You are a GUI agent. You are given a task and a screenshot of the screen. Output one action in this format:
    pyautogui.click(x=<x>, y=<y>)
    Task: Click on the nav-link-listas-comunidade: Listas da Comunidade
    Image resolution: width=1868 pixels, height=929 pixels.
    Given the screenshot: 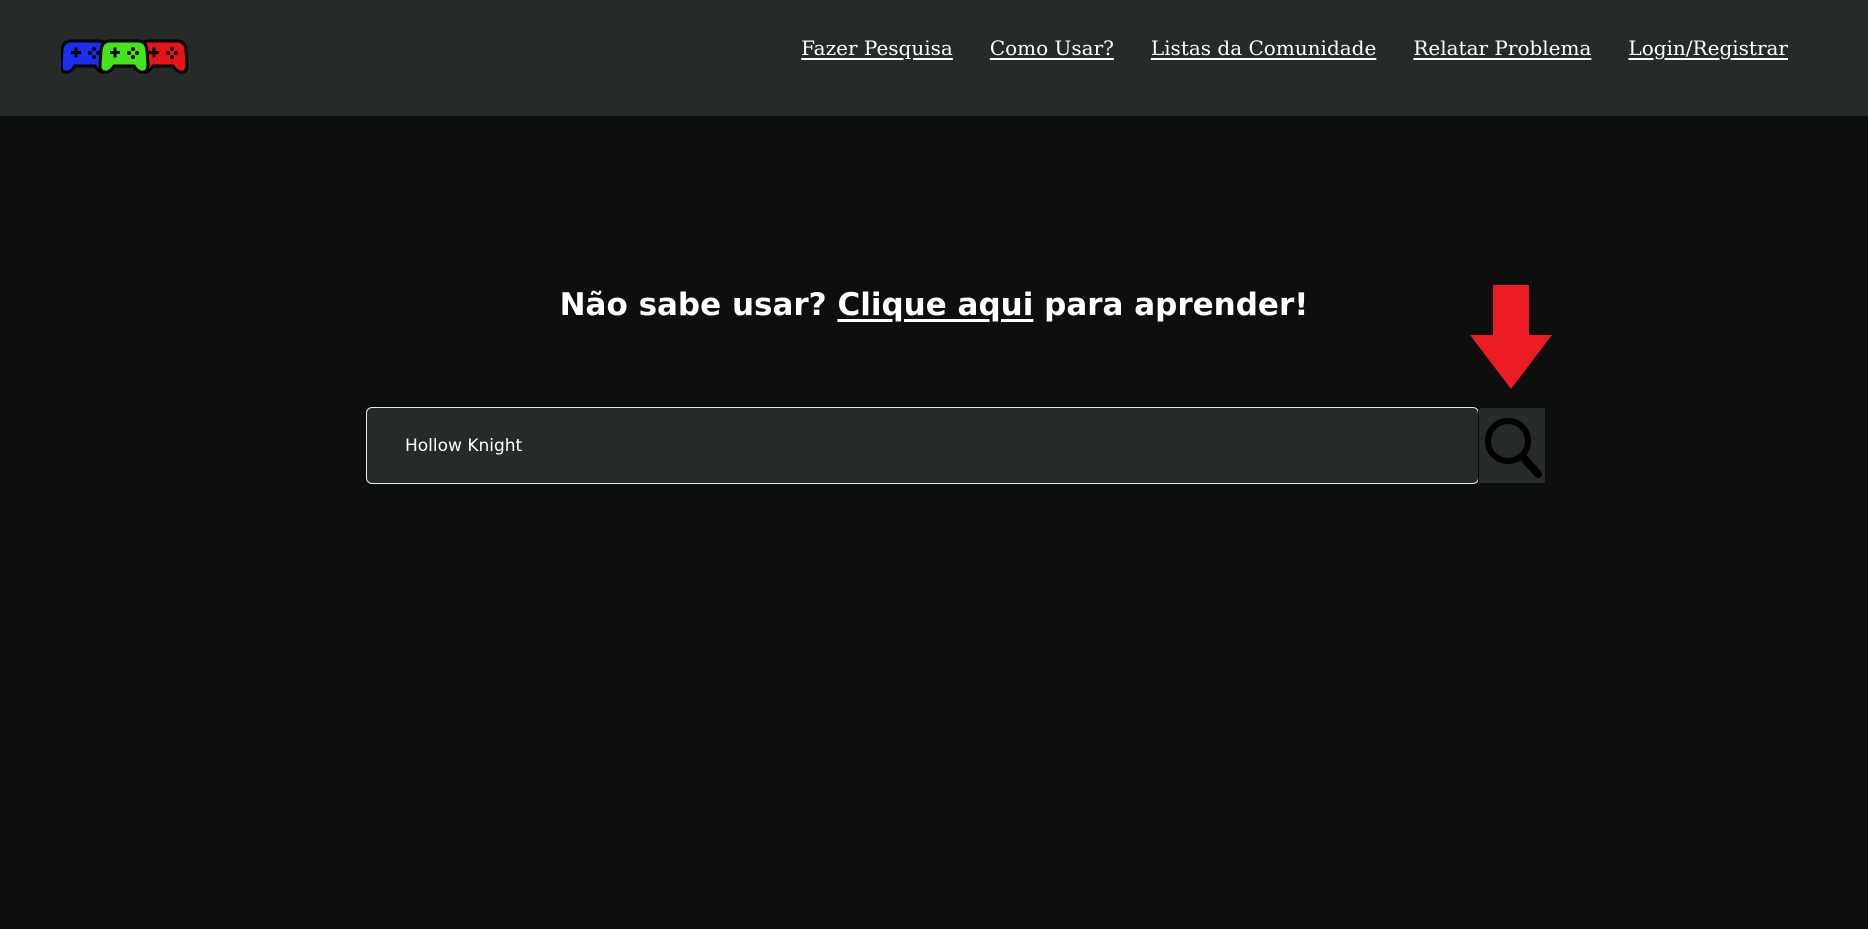 What is the action you would take?
    pyautogui.click(x=1263, y=48)
    